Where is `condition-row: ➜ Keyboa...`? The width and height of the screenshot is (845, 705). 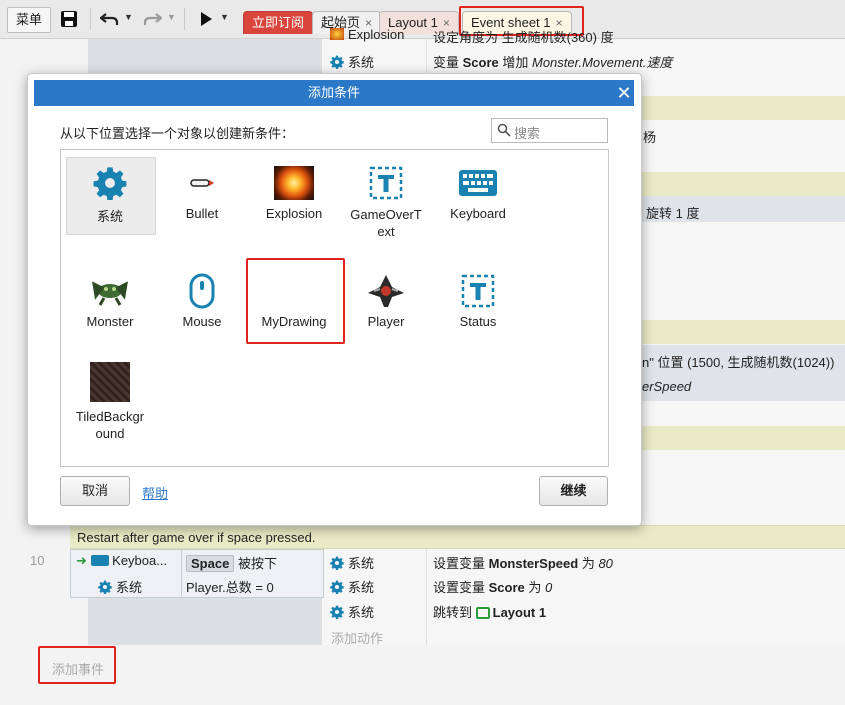 condition-row: ➜ Keyboa... is located at coordinates (121, 561).